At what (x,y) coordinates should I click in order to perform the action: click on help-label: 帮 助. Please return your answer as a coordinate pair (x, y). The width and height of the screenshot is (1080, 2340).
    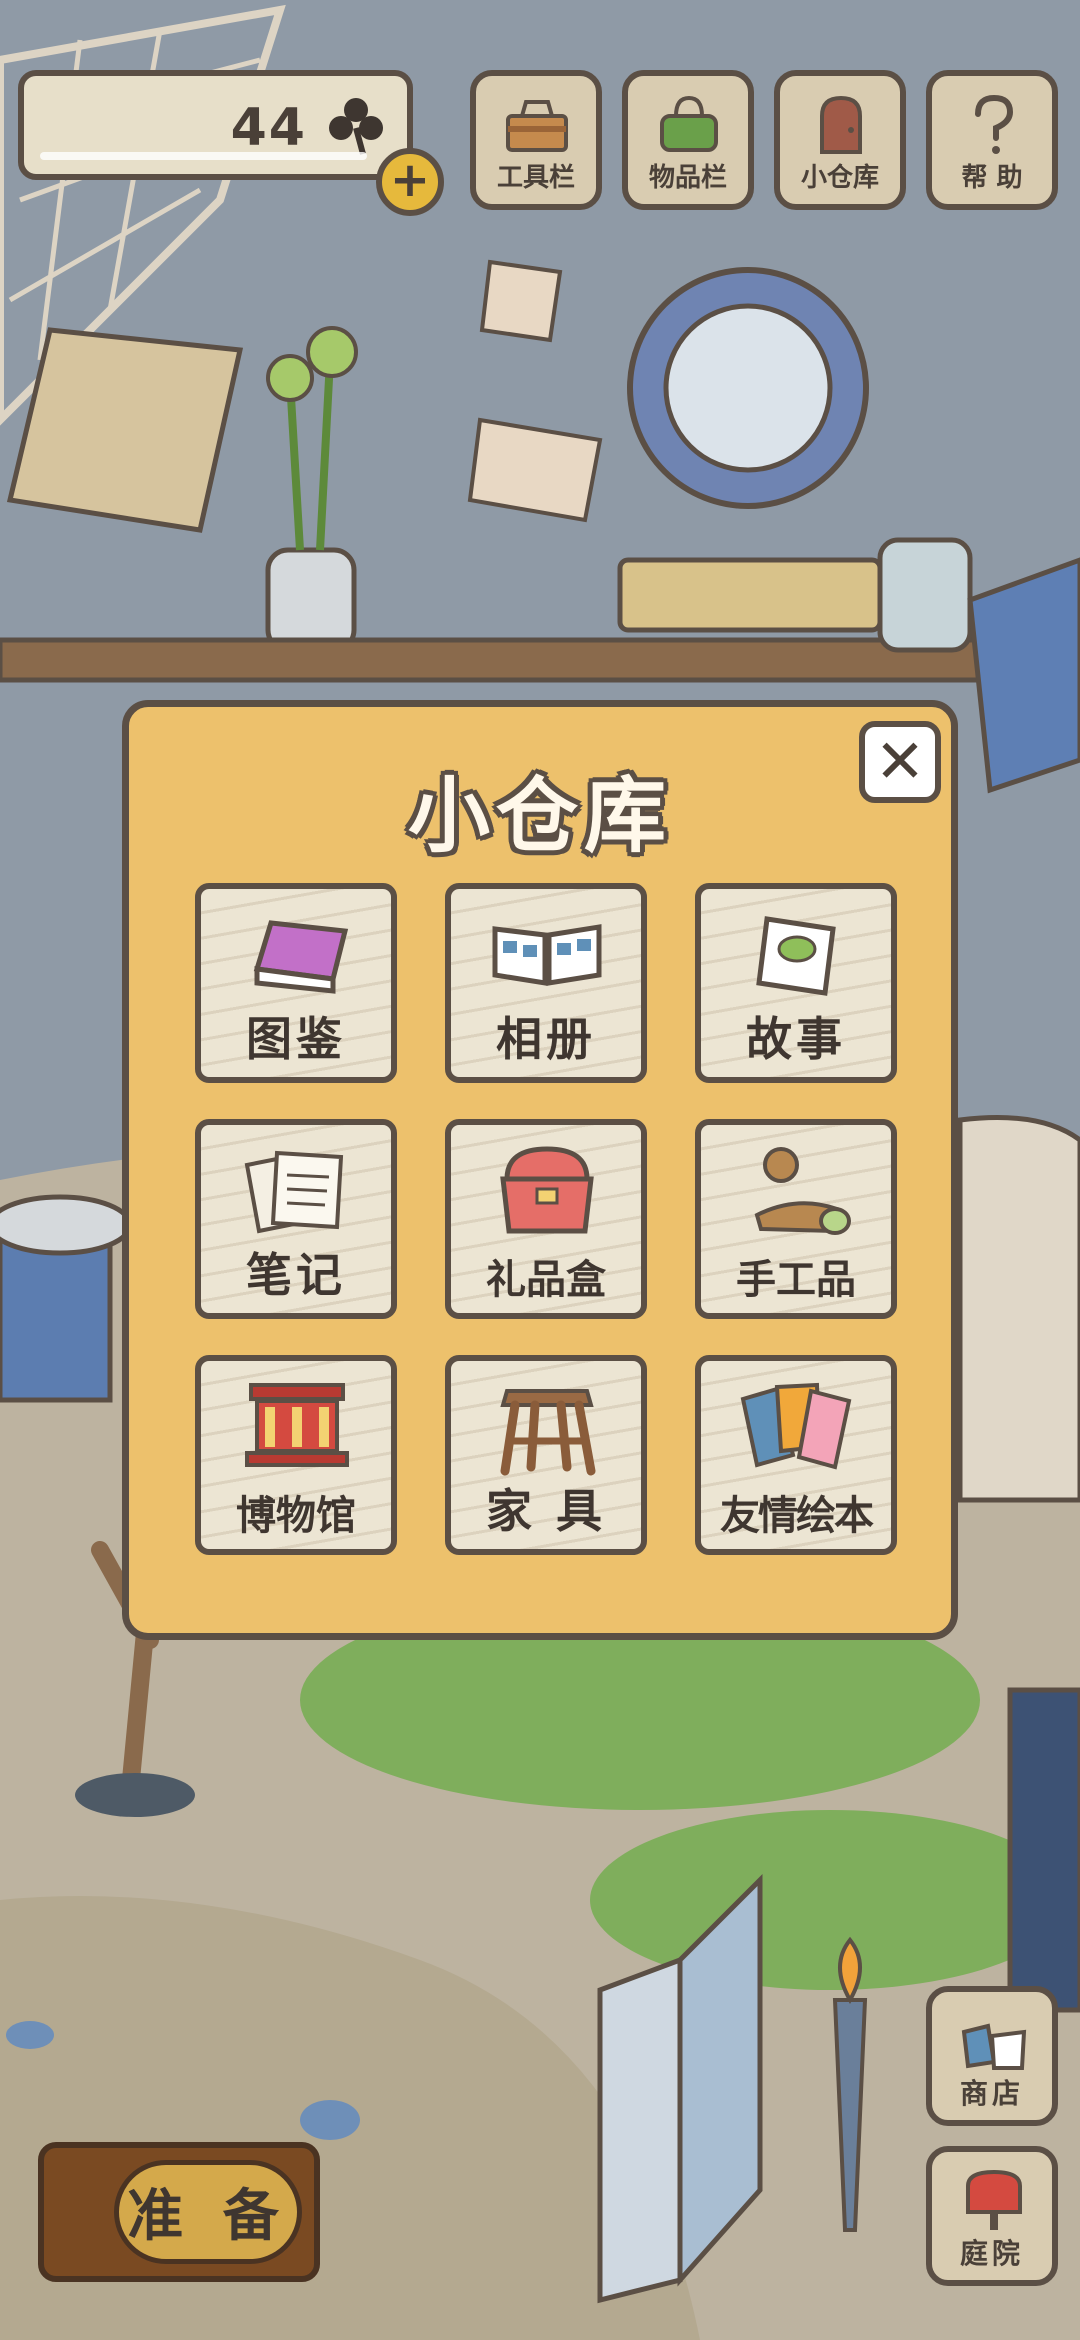
    Looking at the image, I should click on (992, 178).